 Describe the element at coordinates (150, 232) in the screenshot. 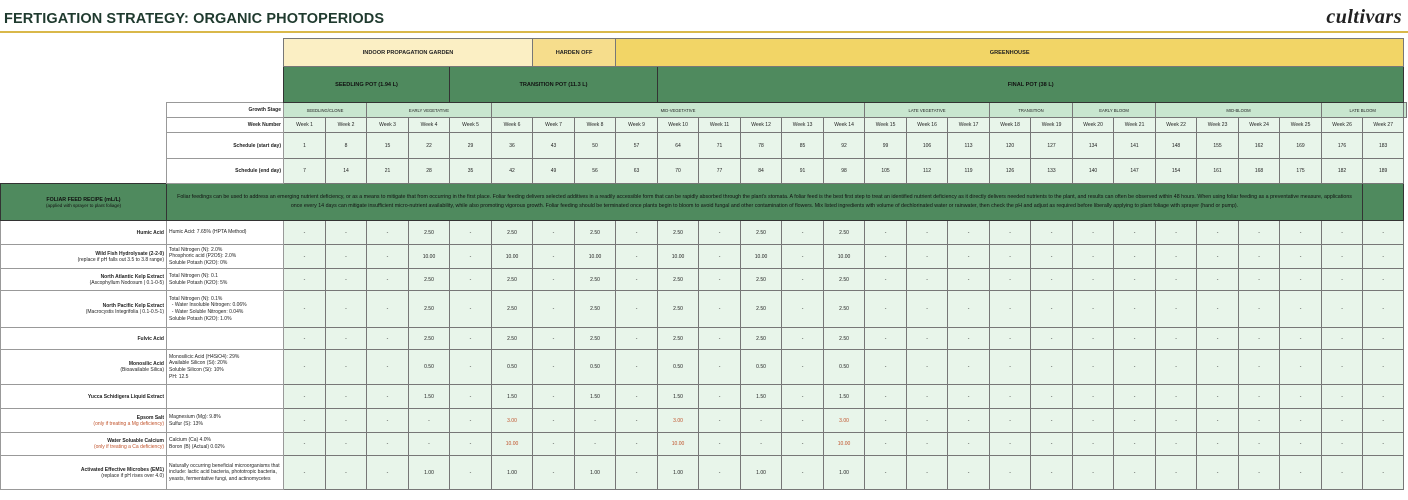

I see `ingredient-name-text: Humic Acid` at that location.